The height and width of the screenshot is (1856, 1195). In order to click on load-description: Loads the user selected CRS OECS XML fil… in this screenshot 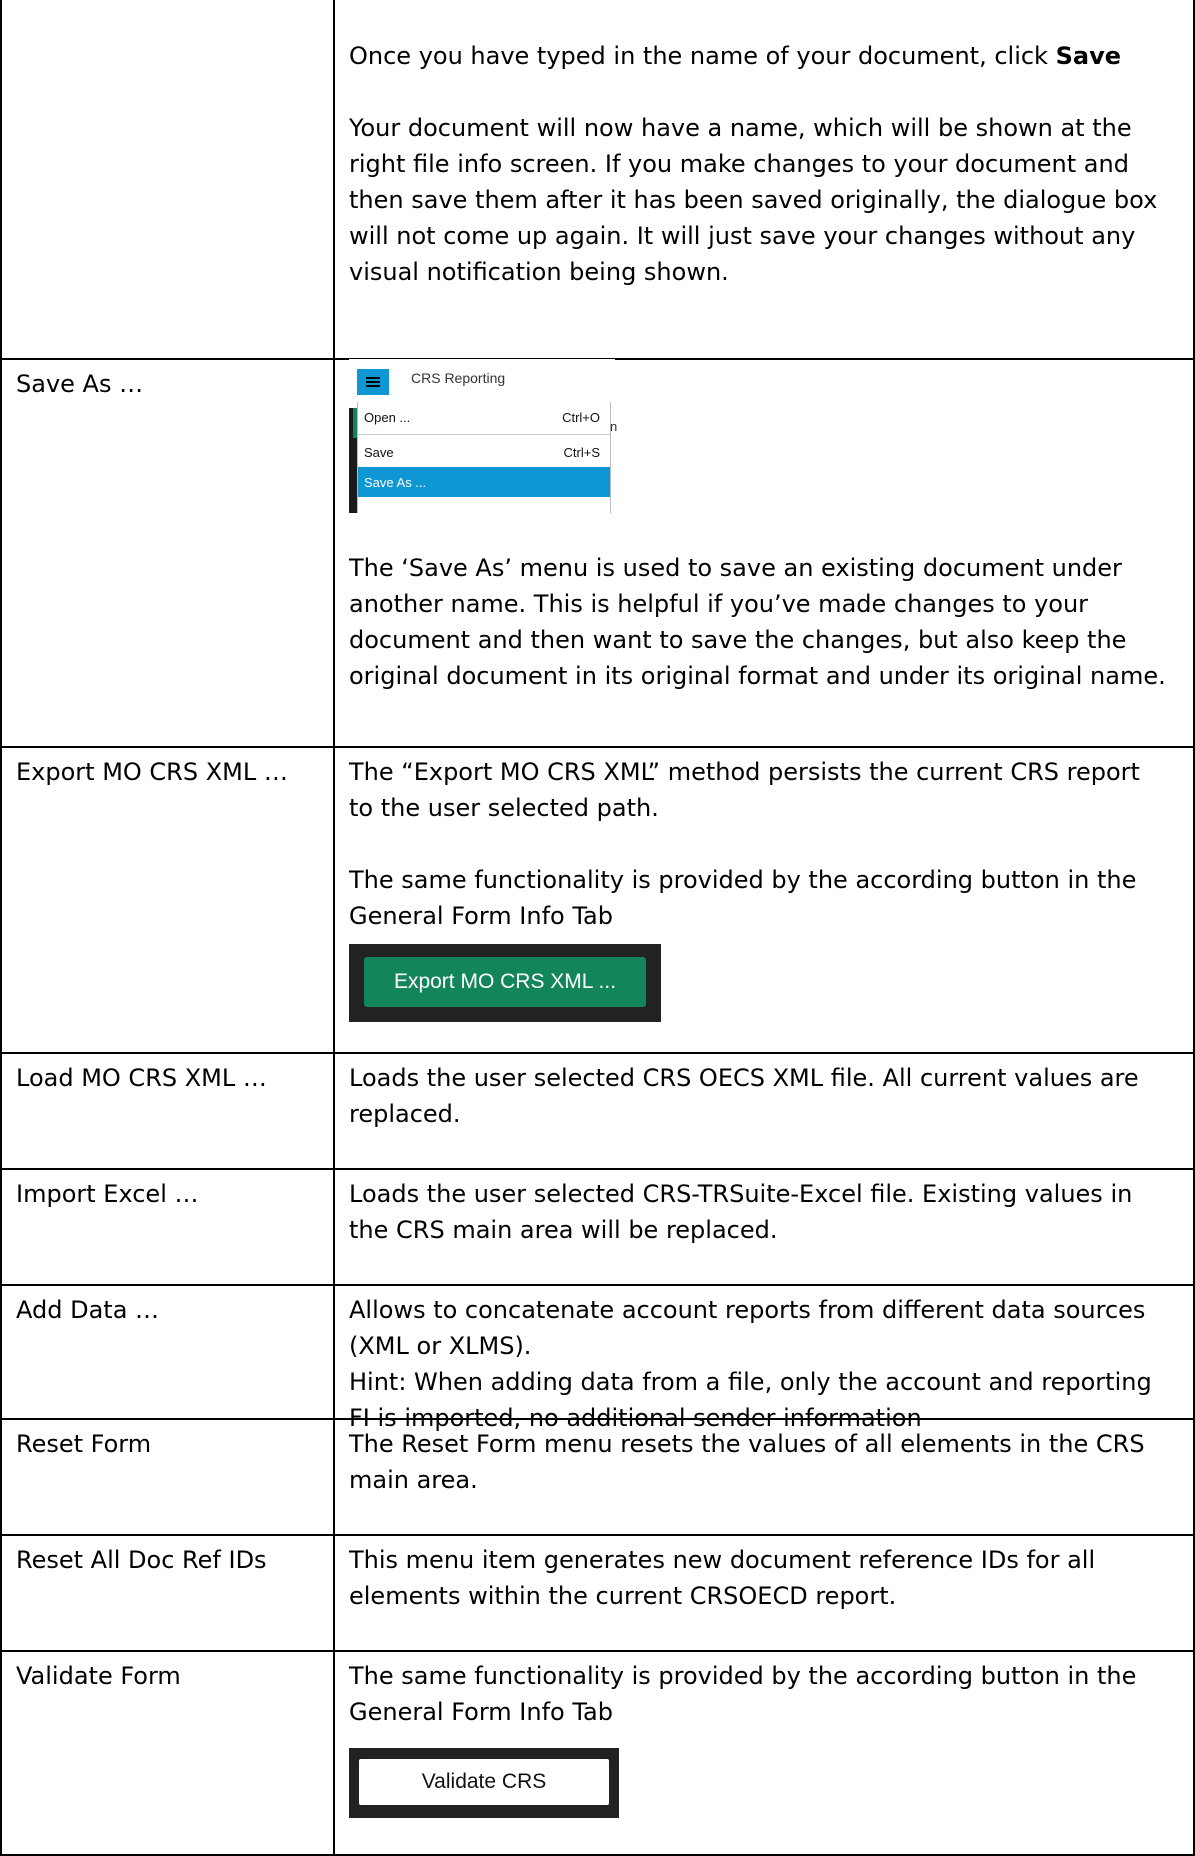, I will do `click(744, 1096)`.